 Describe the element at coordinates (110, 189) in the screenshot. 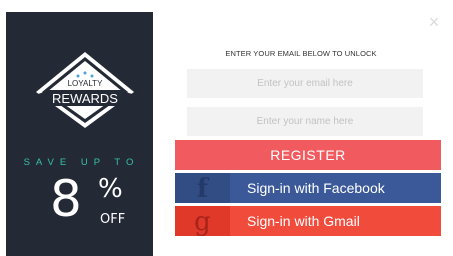

I see `percent-sign: %` at that location.